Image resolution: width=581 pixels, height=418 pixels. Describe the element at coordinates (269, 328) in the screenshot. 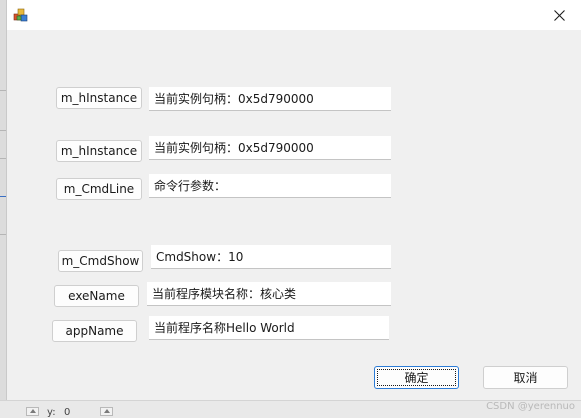

I see `appname-field: 当前程序名称Hello World` at that location.